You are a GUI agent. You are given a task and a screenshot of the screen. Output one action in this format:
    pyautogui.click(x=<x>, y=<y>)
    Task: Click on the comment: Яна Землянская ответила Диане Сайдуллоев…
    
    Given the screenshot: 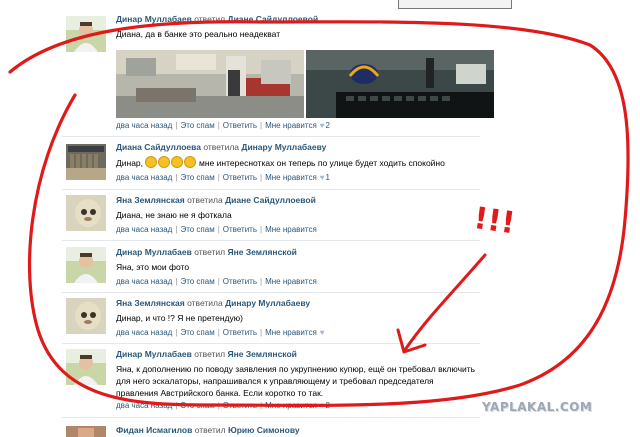 What is the action you would take?
    pyautogui.click(x=272, y=216)
    